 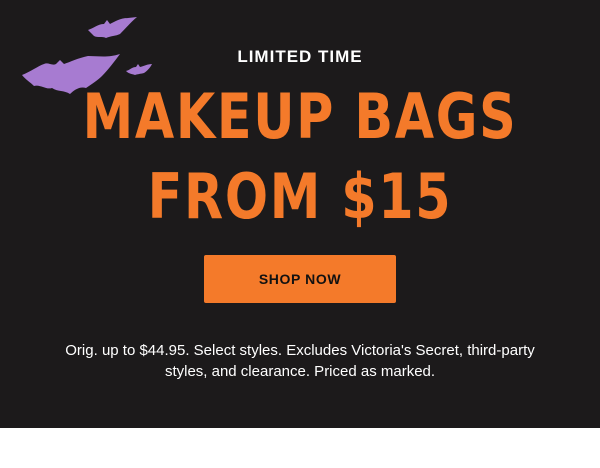 I want to click on shop-now-button: SHOP NOW, so click(x=300, y=279).